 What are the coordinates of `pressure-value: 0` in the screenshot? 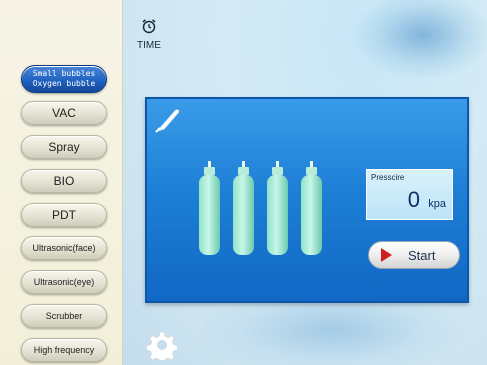 It's located at (413, 199).